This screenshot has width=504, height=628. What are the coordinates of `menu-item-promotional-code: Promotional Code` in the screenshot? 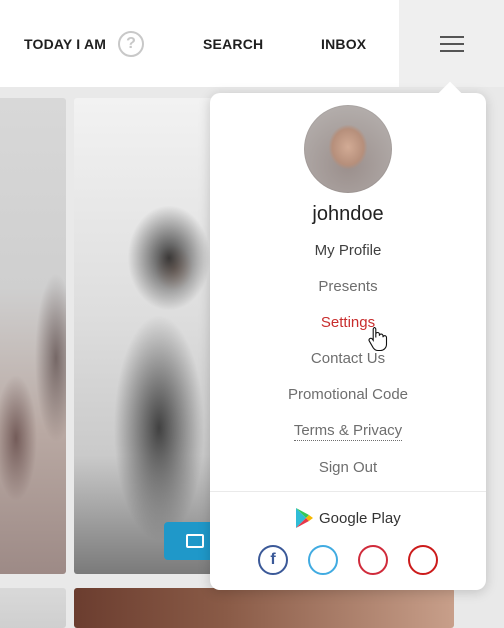 It's located at (348, 394).